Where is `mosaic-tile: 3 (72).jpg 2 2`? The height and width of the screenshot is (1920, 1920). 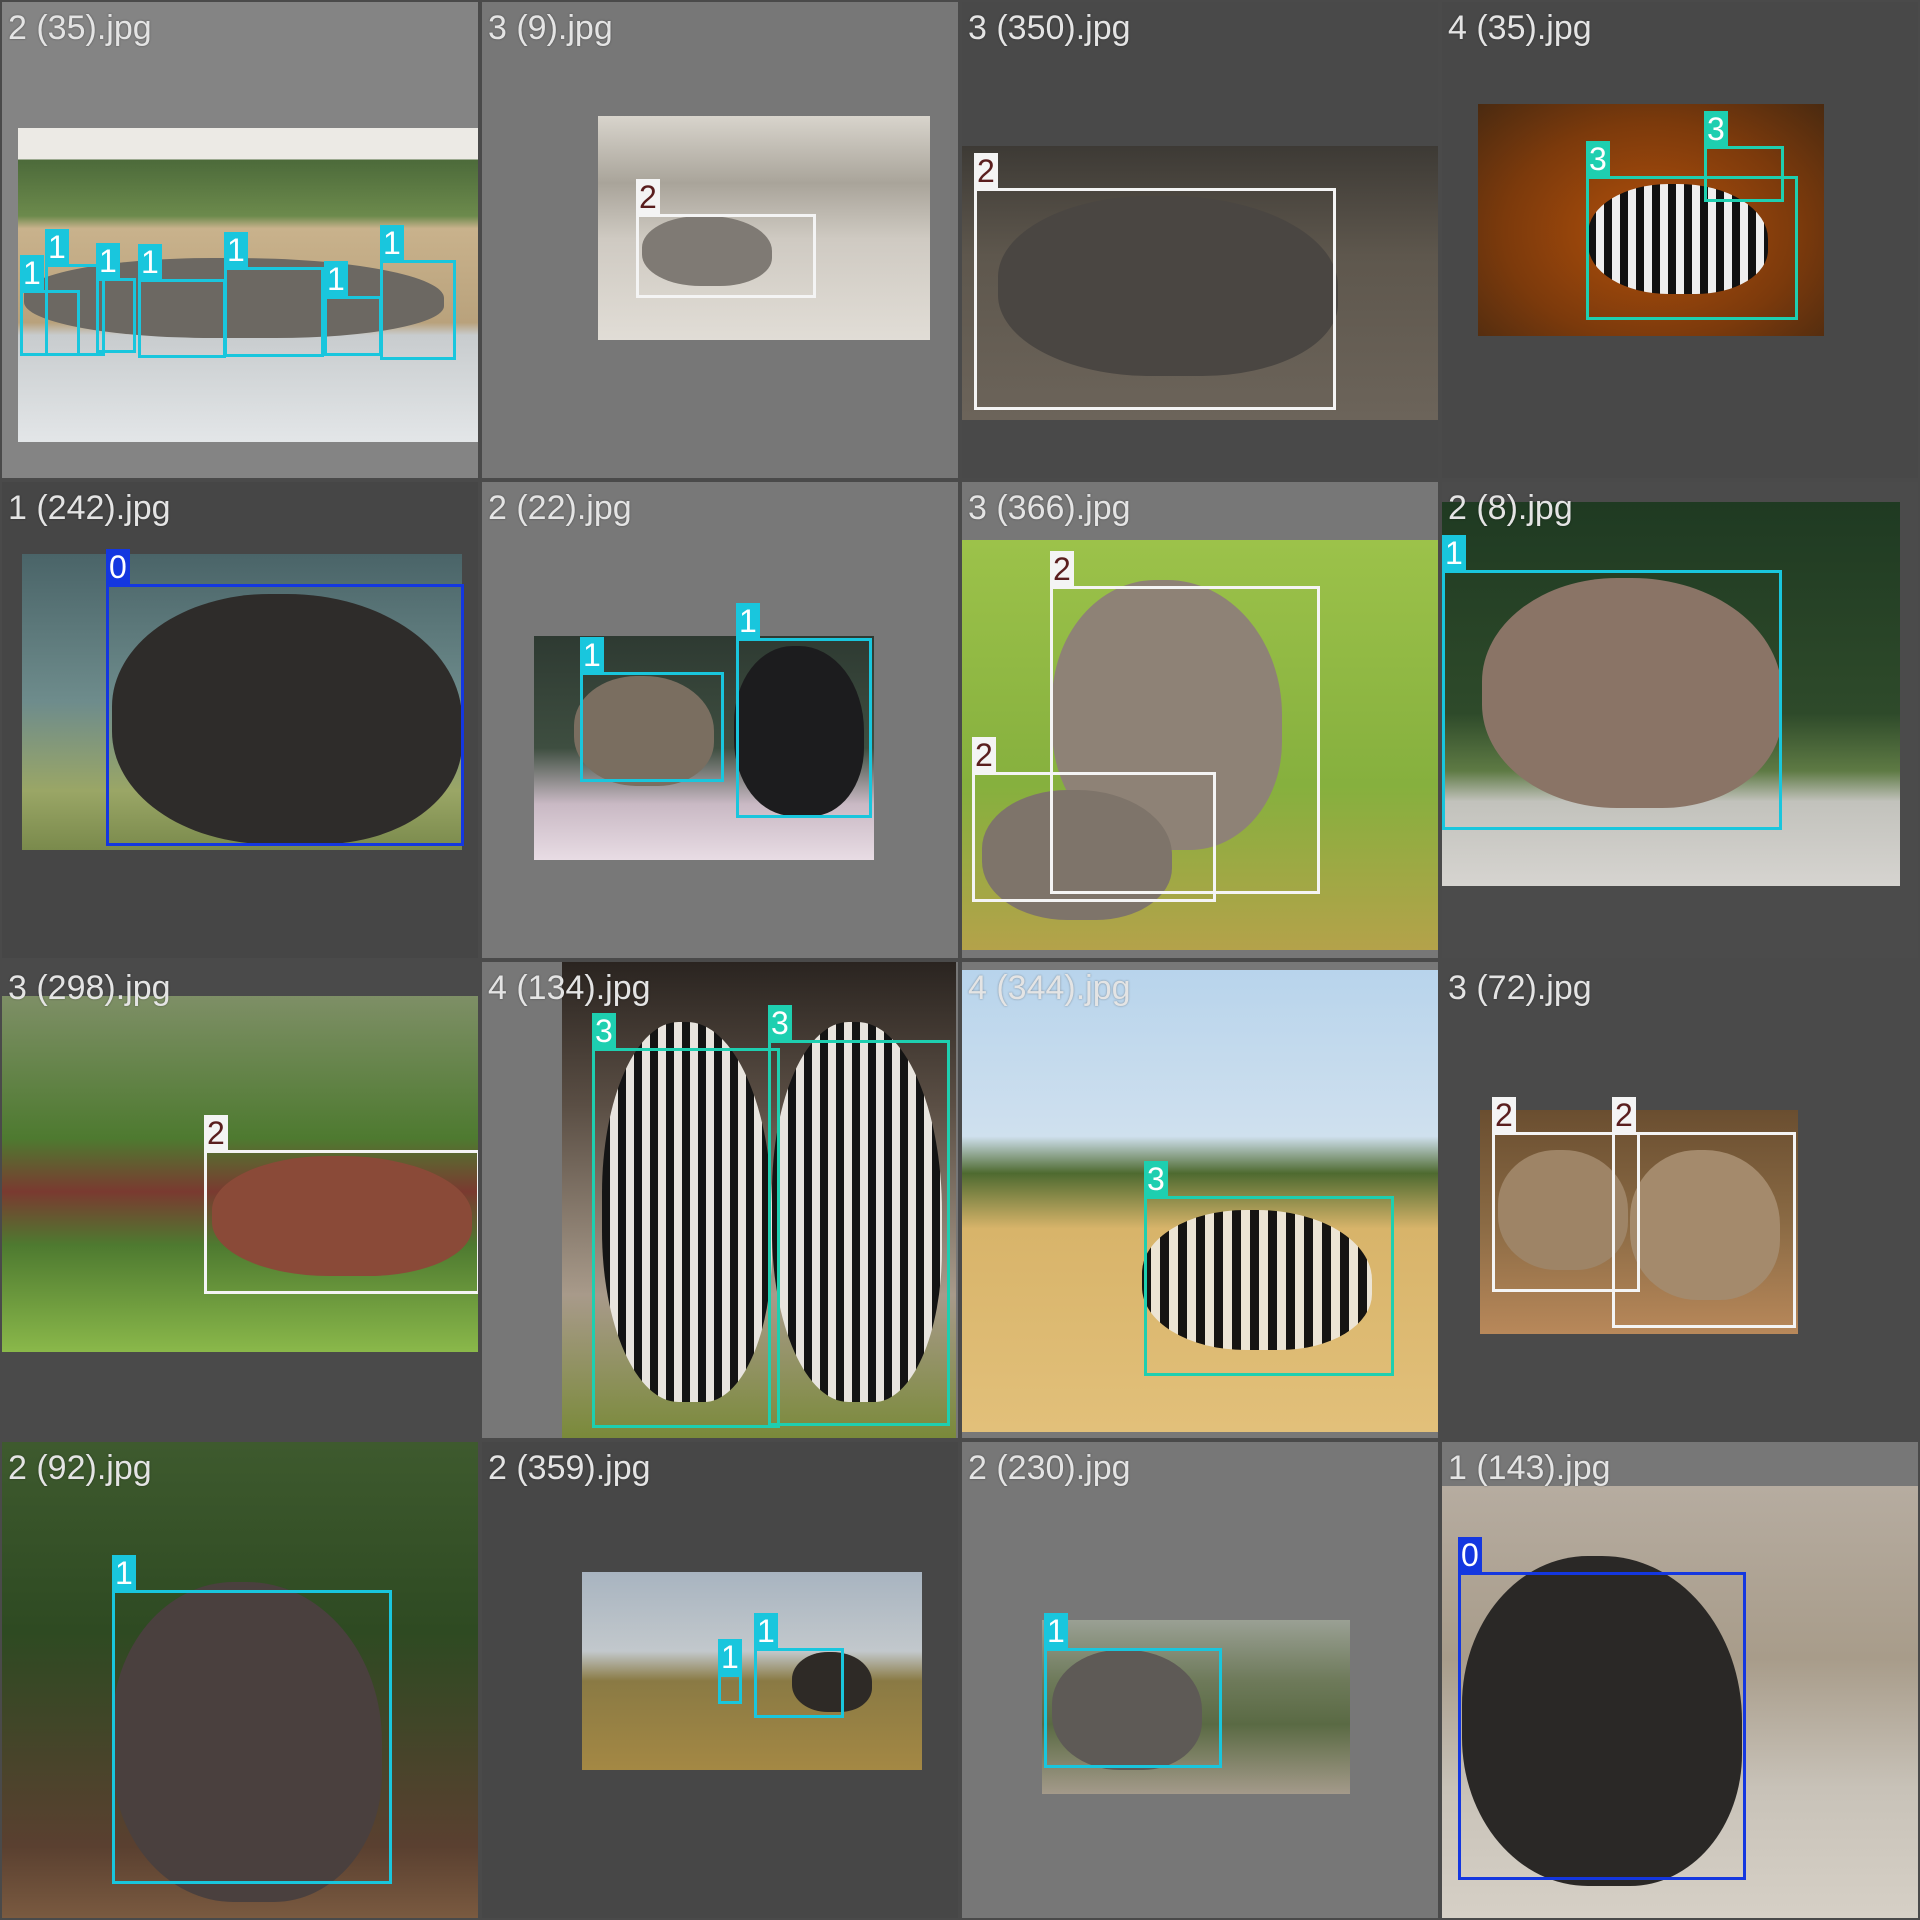 mosaic-tile: 3 (72).jpg 2 2 is located at coordinates (1680, 1200).